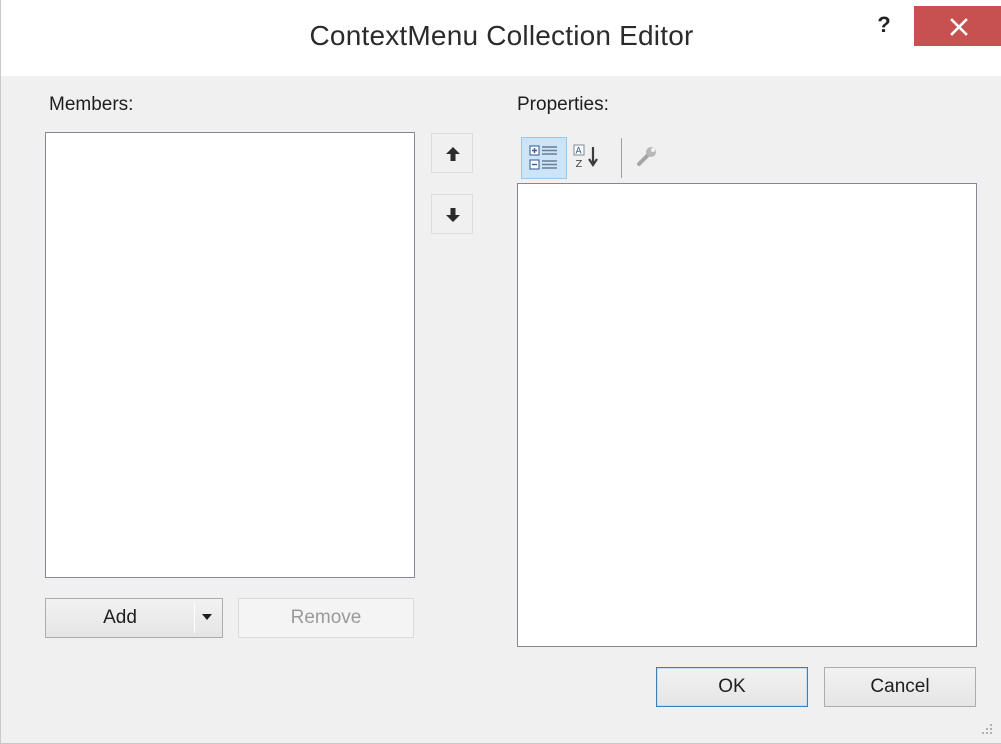 The height and width of the screenshot is (744, 1001). What do you see at coordinates (579, 164) in the screenshot?
I see `svg-text: Z` at bounding box center [579, 164].